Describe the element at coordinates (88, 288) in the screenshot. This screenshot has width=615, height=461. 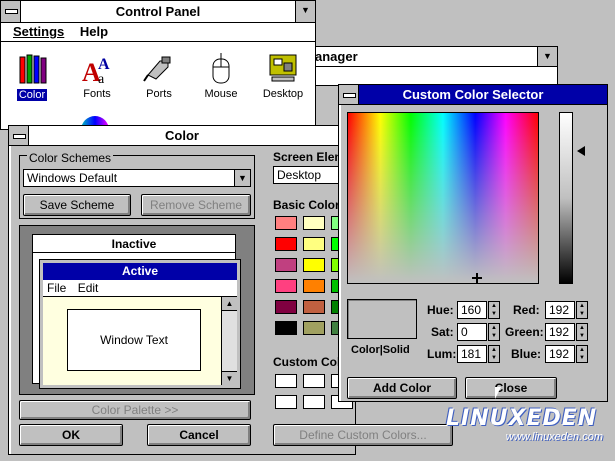
I see `preview-menu-edit: Edit` at that location.